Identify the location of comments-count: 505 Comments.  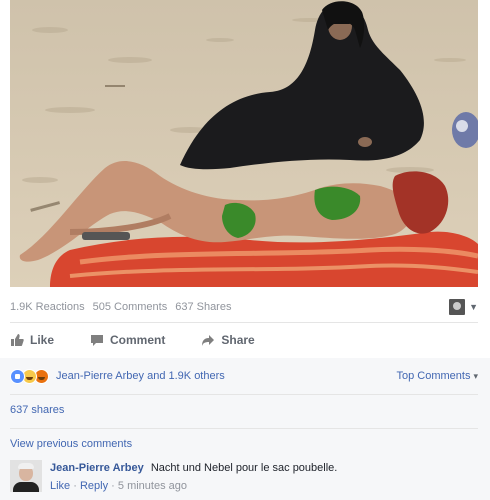
(130, 307).